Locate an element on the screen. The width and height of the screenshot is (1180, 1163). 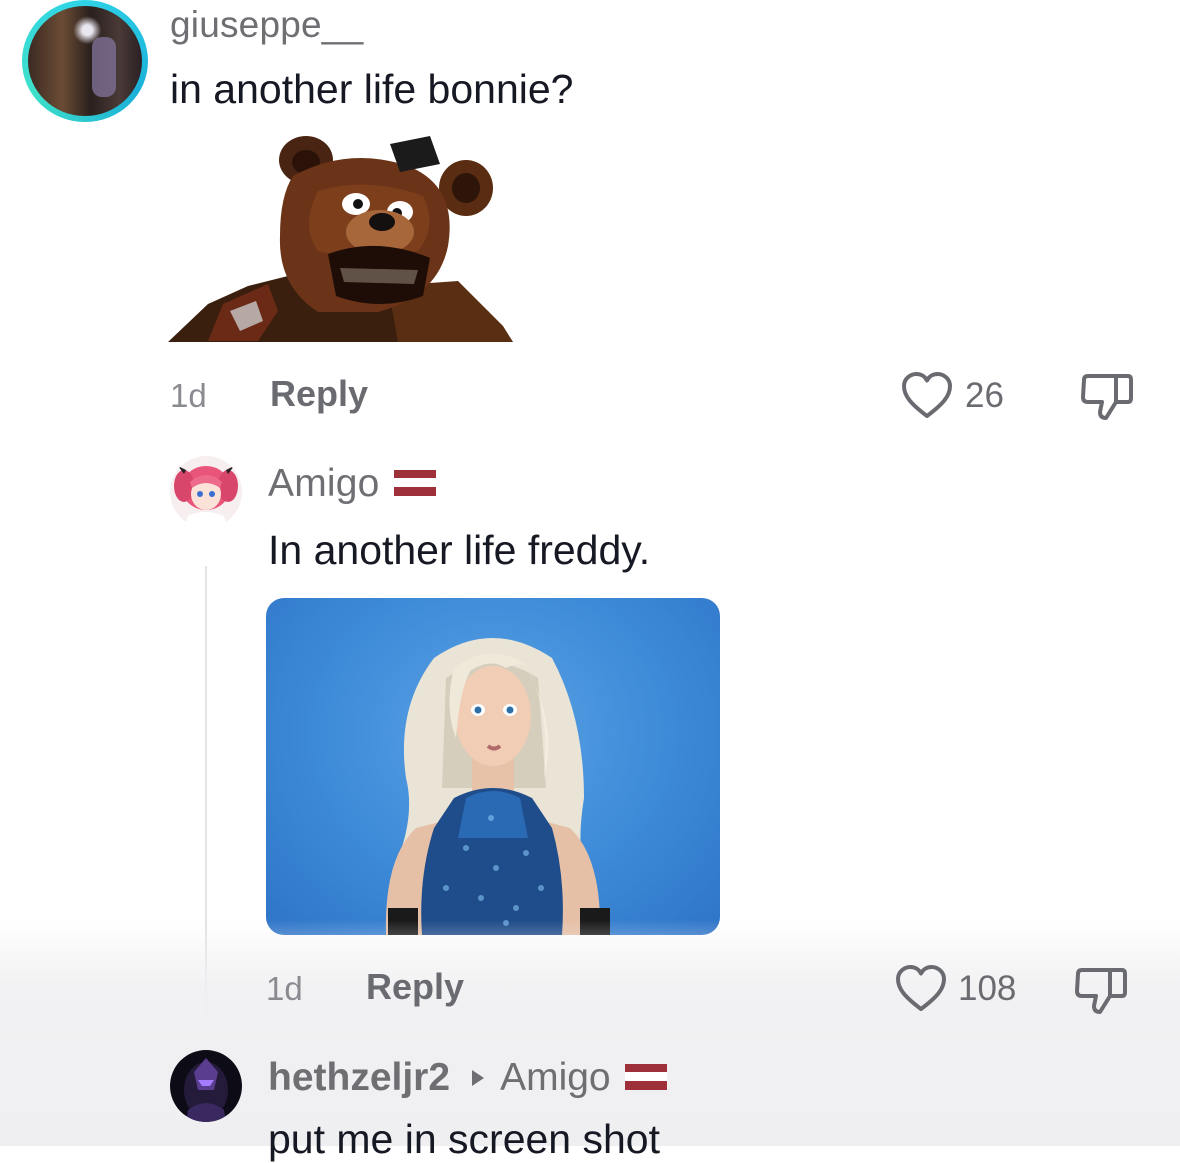
comment-username: hethzeljr2 is located at coordinates (359, 1077).